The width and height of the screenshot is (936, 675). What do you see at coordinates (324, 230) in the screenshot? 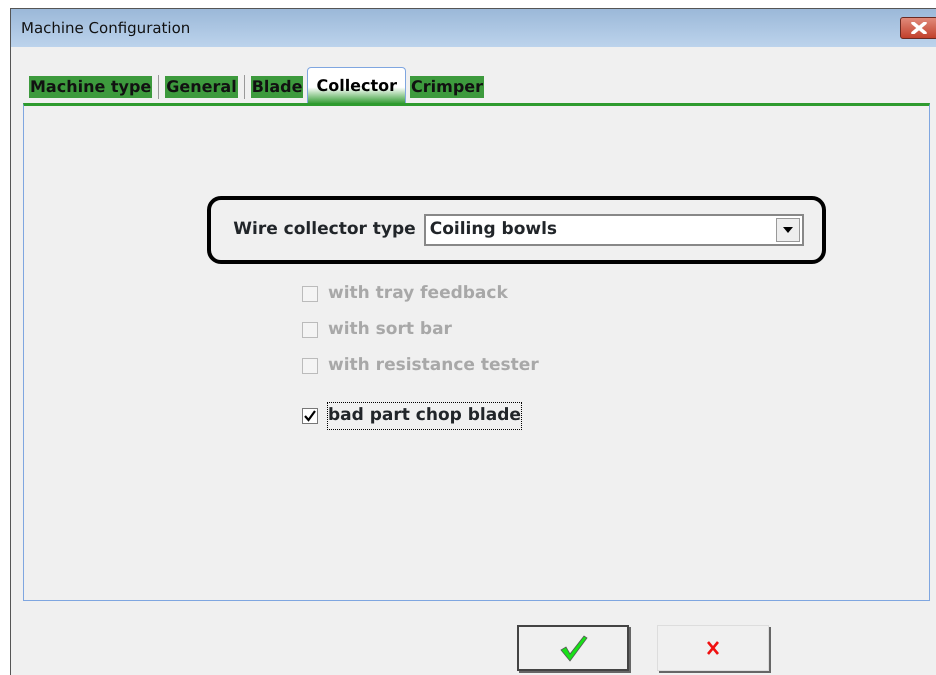
I see `field-label: Wire collector type` at bounding box center [324, 230].